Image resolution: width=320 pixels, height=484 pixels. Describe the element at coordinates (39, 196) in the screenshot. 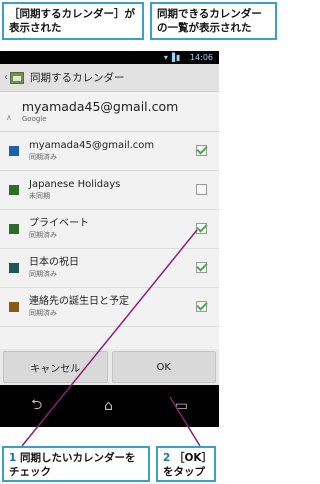

I see `calendar-sync-status: 未同期` at that location.